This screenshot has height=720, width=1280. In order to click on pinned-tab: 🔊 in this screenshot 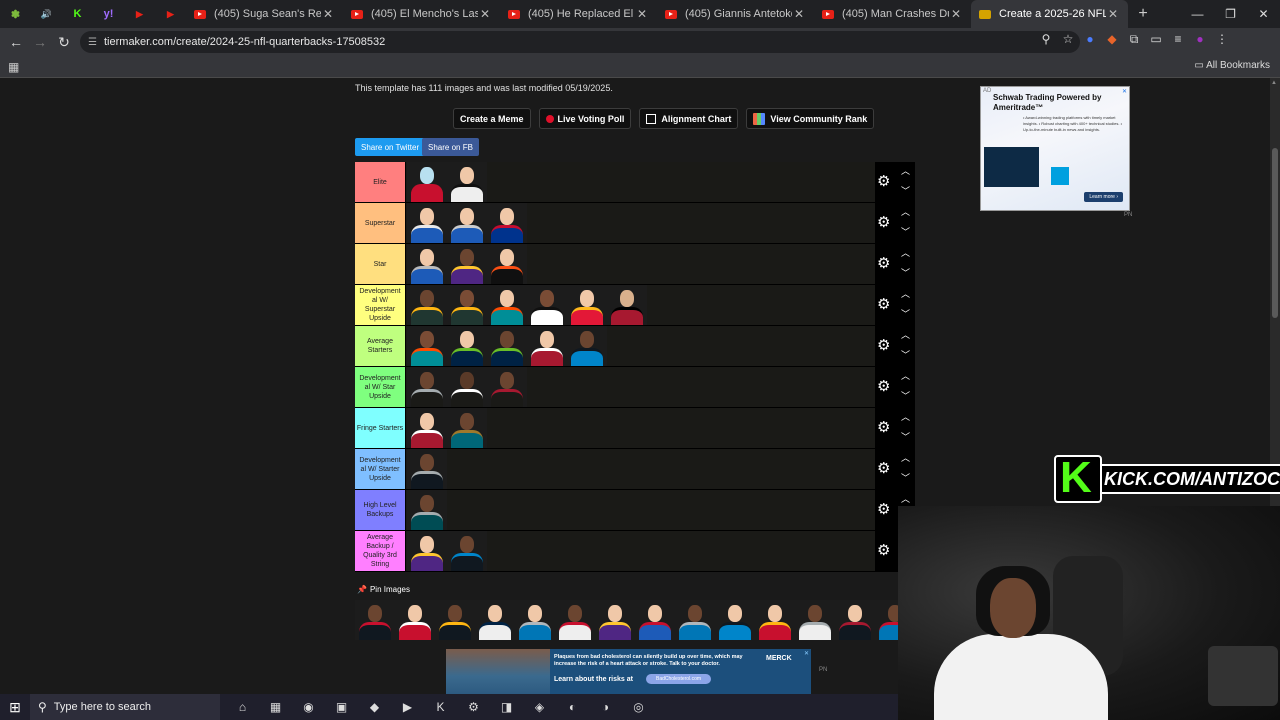, I will do `click(46, 14)`.